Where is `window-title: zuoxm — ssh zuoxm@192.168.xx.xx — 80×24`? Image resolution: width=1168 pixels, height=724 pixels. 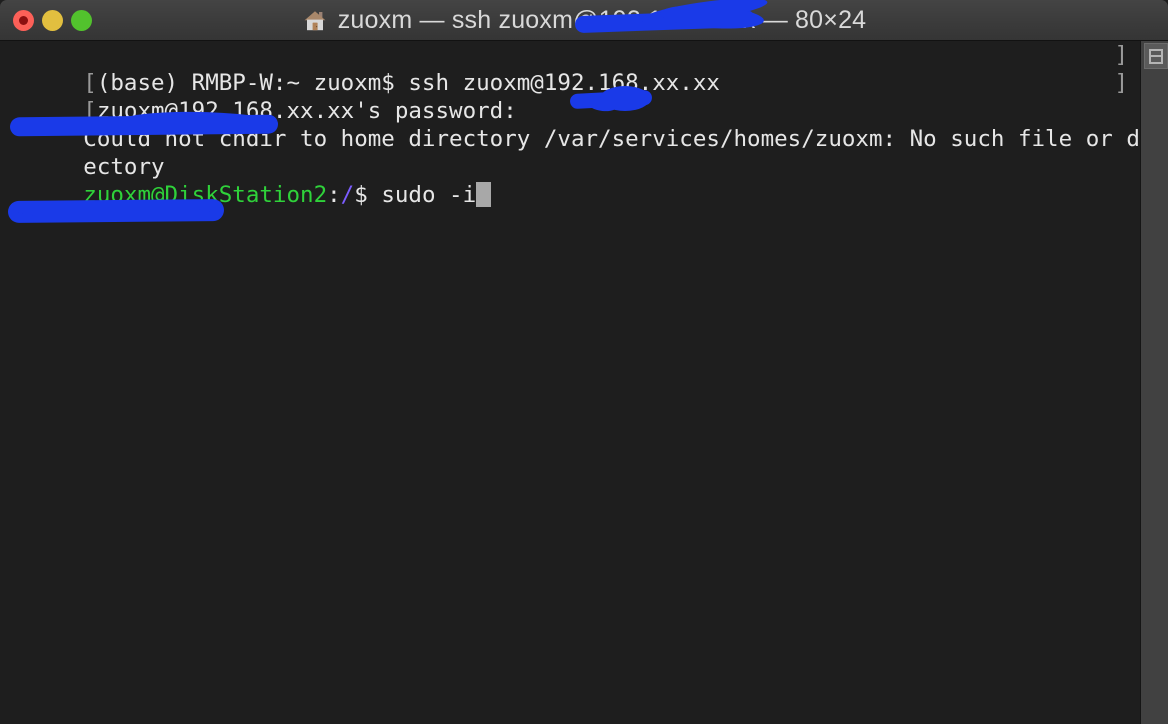
window-title: zuoxm — ssh zuoxm@192.168.xx.xx — 80×24 is located at coordinates (602, 20).